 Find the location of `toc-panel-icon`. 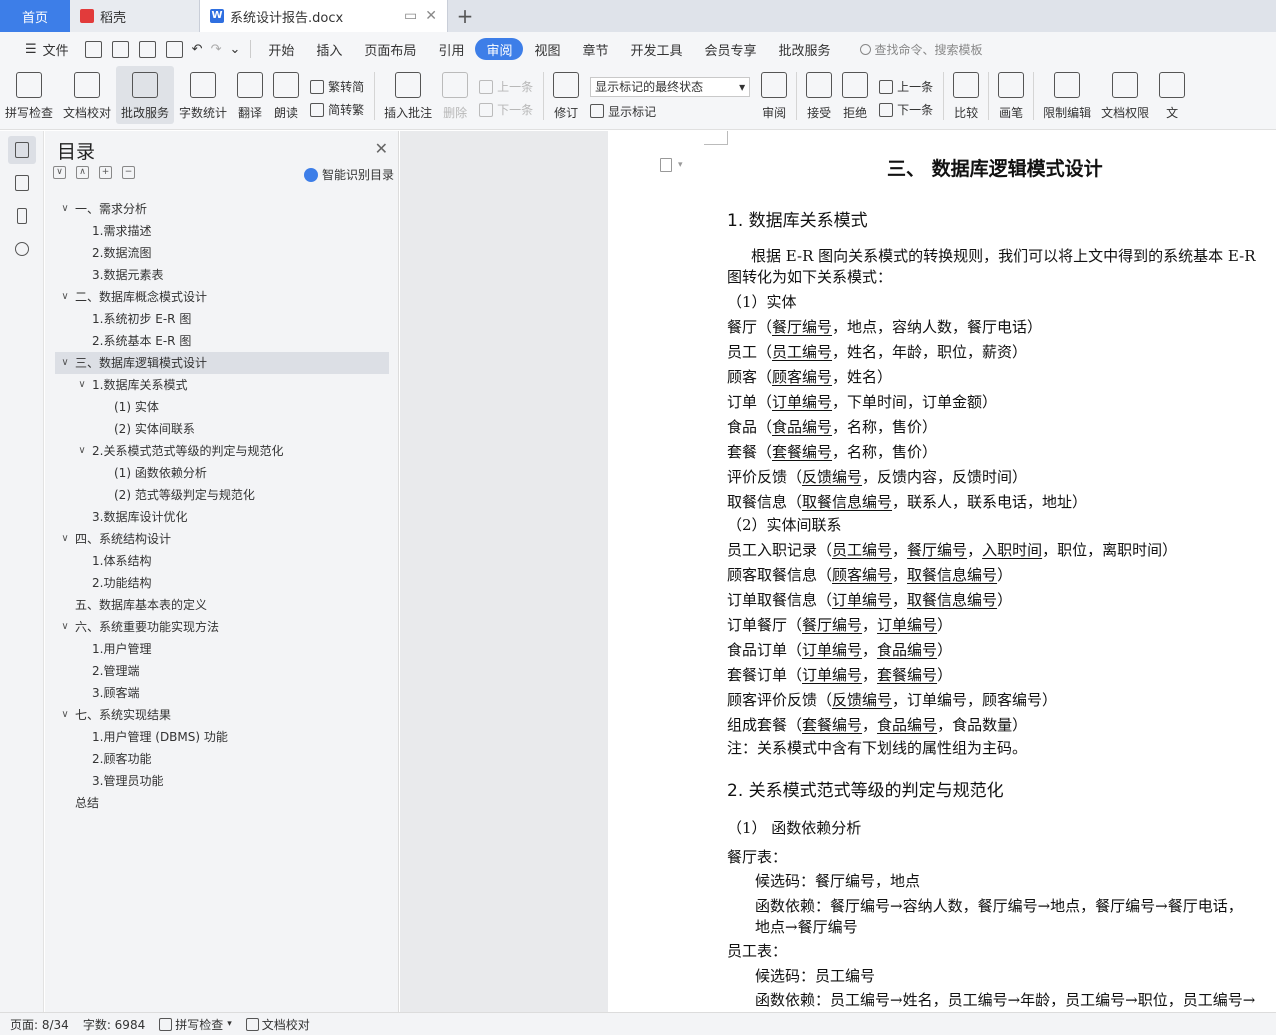

toc-panel-icon is located at coordinates (22, 150).